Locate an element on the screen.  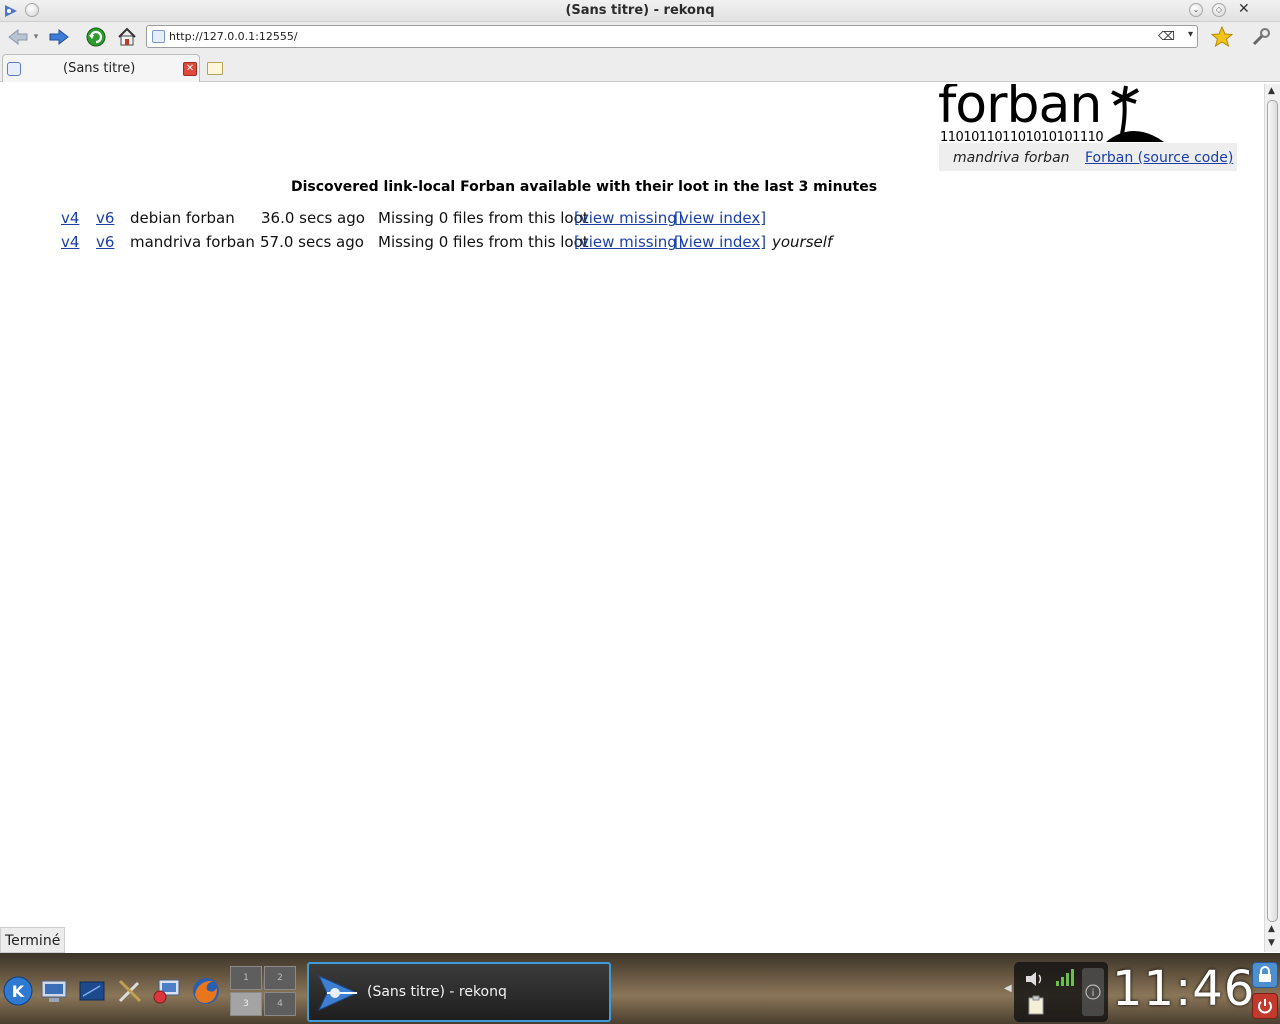
system-tray: i is located at coordinates (1061, 992).